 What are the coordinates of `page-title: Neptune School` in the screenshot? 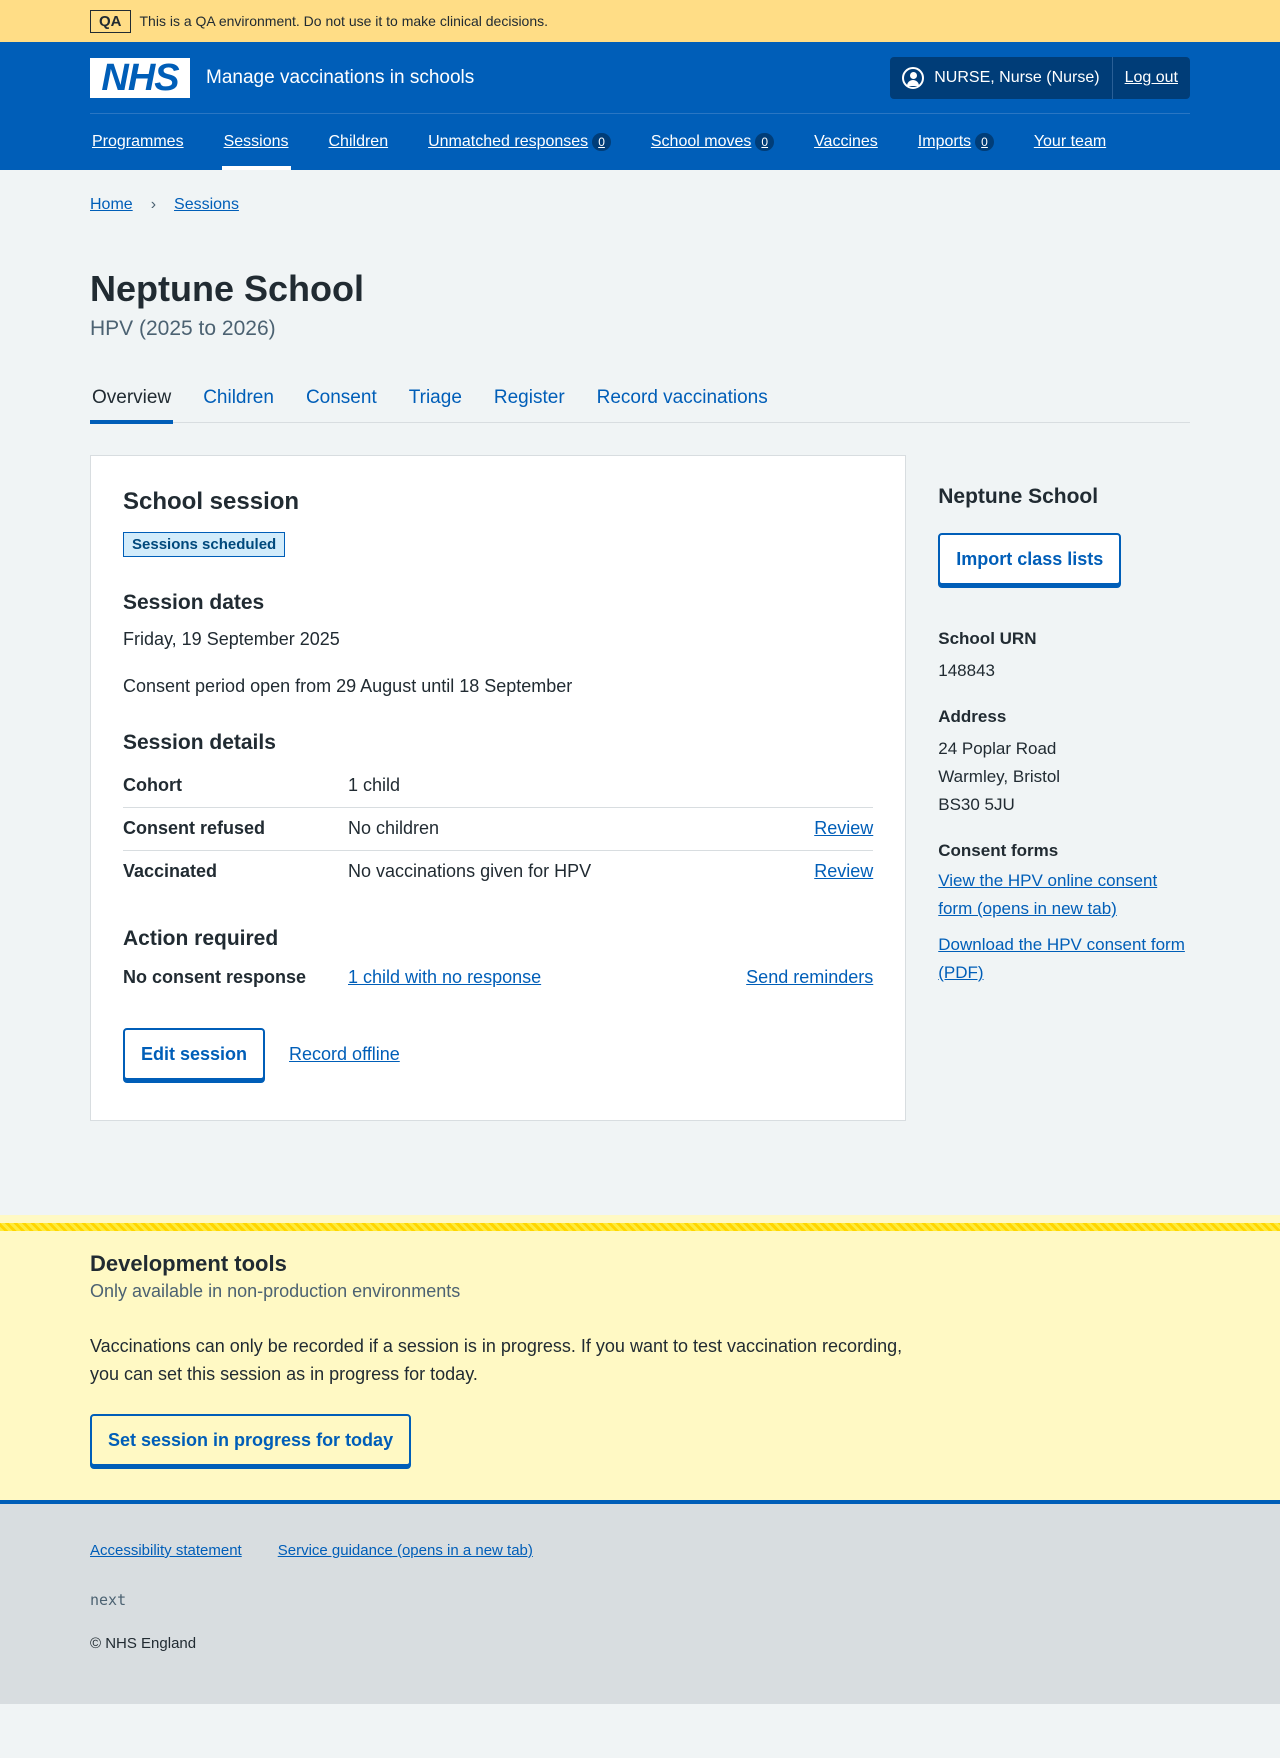 It's located at (227, 288).